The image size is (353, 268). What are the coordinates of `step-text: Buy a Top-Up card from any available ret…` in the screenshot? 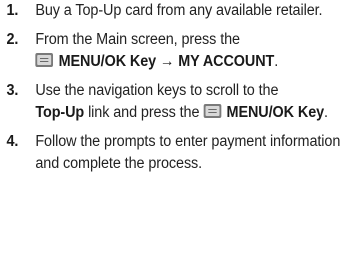 It's located at (179, 10).